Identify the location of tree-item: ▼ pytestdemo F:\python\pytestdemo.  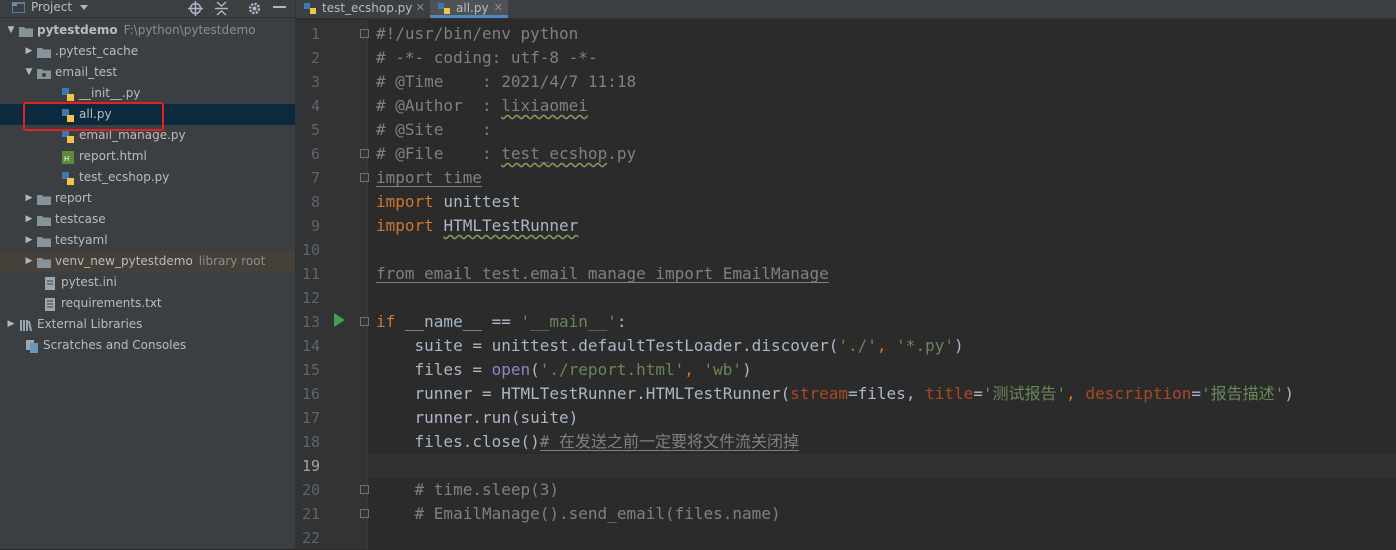
(147, 30).